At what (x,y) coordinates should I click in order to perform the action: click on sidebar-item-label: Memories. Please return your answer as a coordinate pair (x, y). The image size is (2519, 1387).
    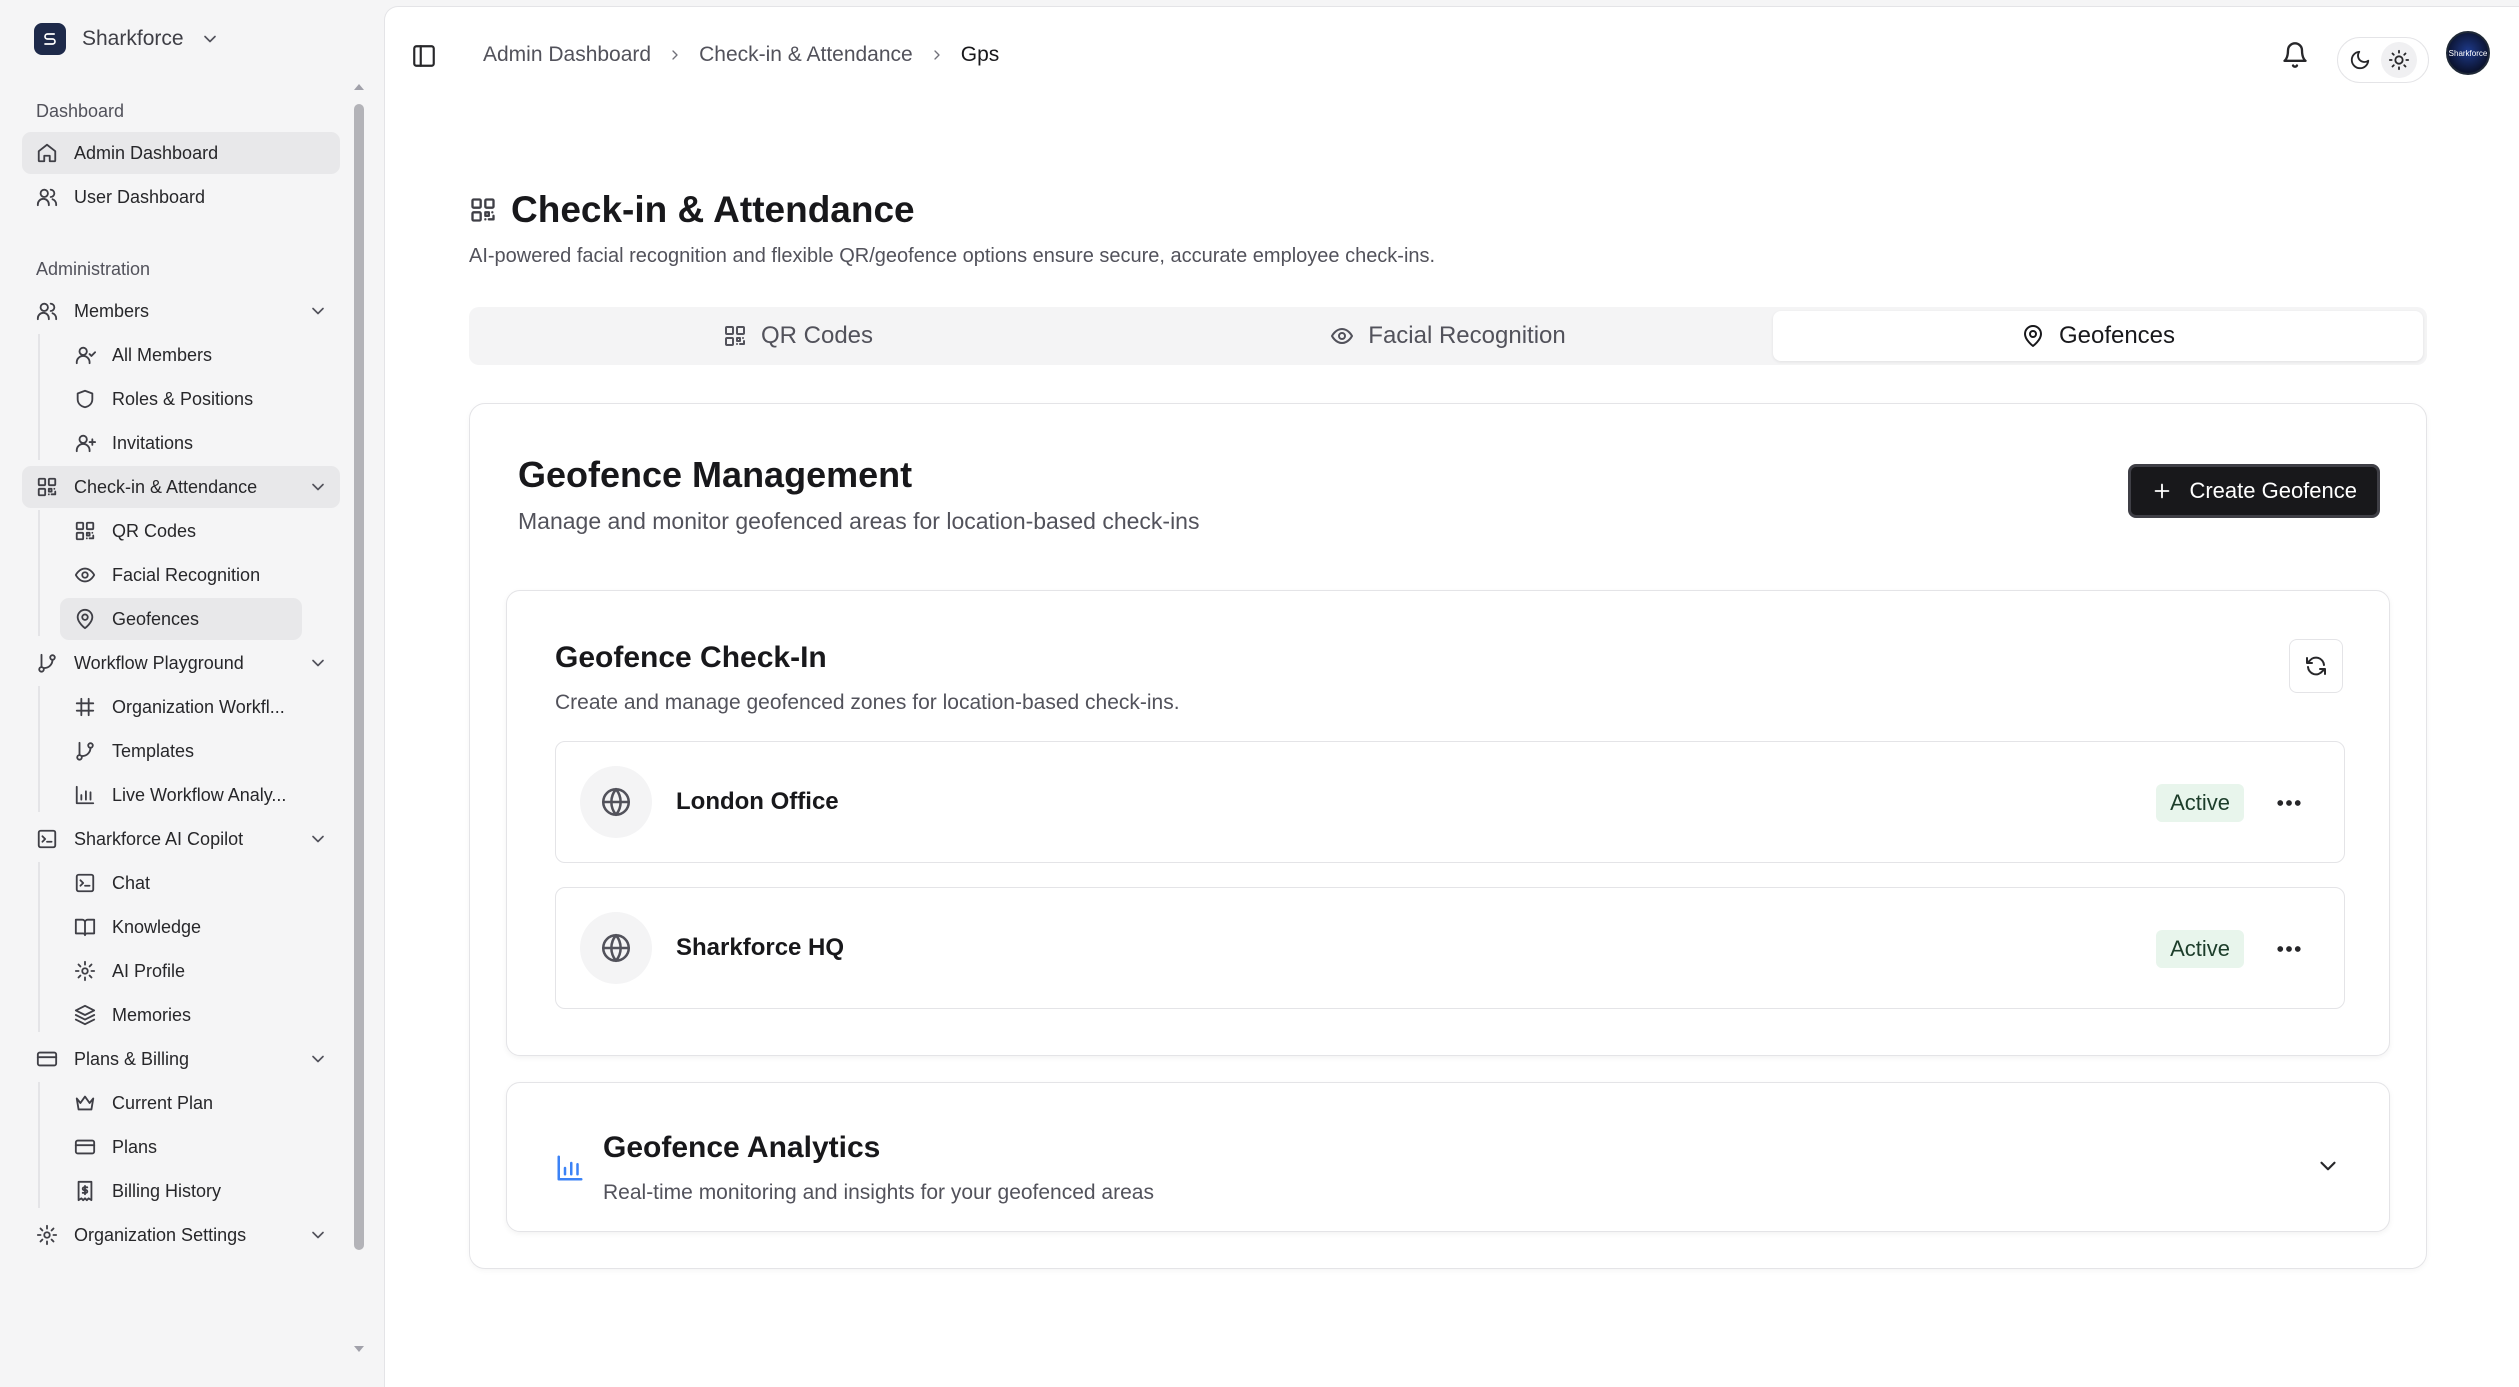
    Looking at the image, I should click on (152, 1014).